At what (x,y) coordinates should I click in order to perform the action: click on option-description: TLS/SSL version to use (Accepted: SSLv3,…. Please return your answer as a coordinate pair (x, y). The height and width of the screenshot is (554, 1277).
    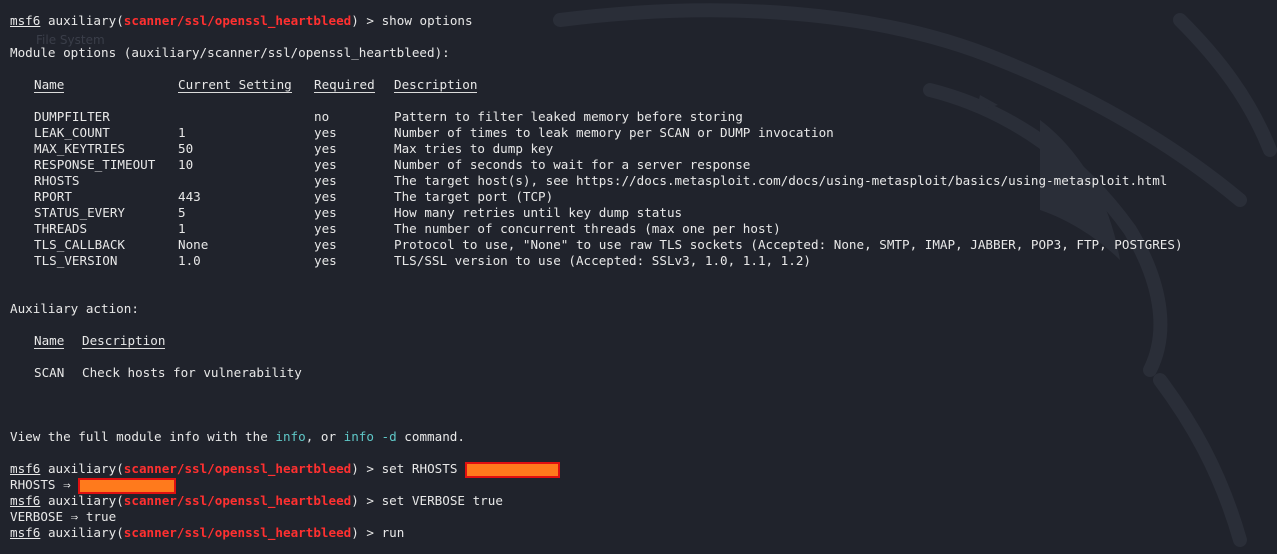
    Looking at the image, I should click on (603, 260).